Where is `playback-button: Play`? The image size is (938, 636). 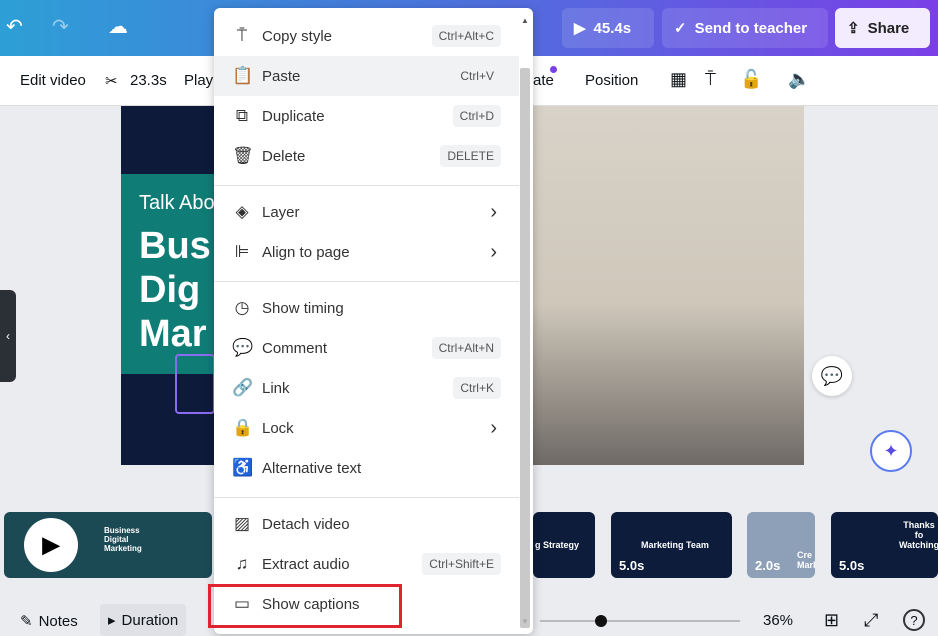 playback-button: Play is located at coordinates (198, 80).